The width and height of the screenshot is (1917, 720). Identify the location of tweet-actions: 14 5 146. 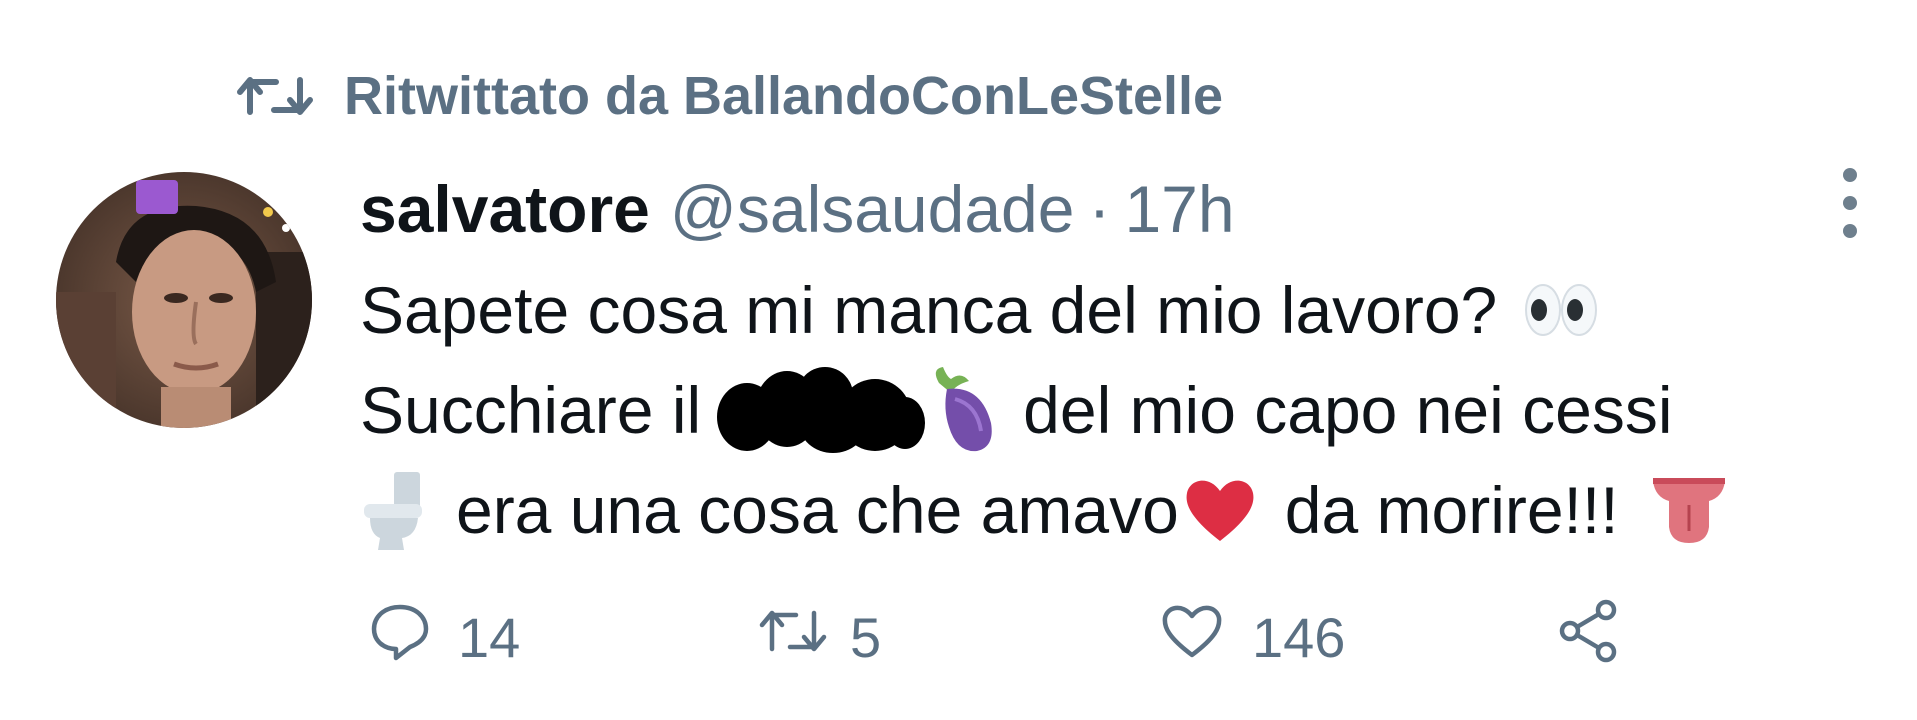
(1010, 637).